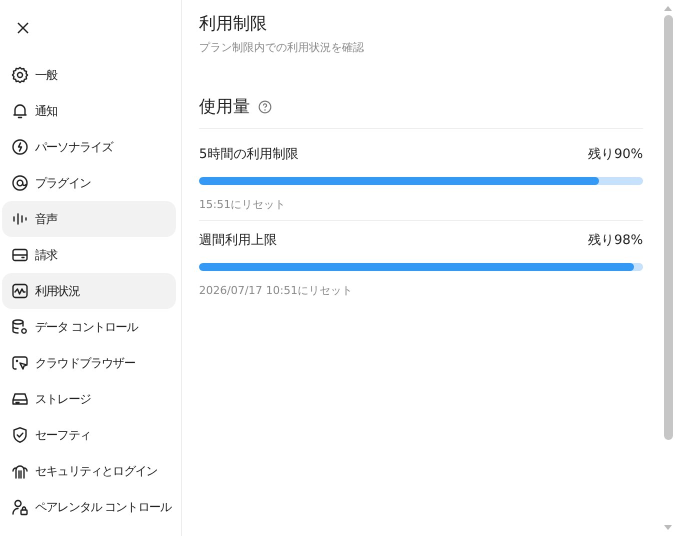  I want to click on database-gear-icon, so click(20, 327).